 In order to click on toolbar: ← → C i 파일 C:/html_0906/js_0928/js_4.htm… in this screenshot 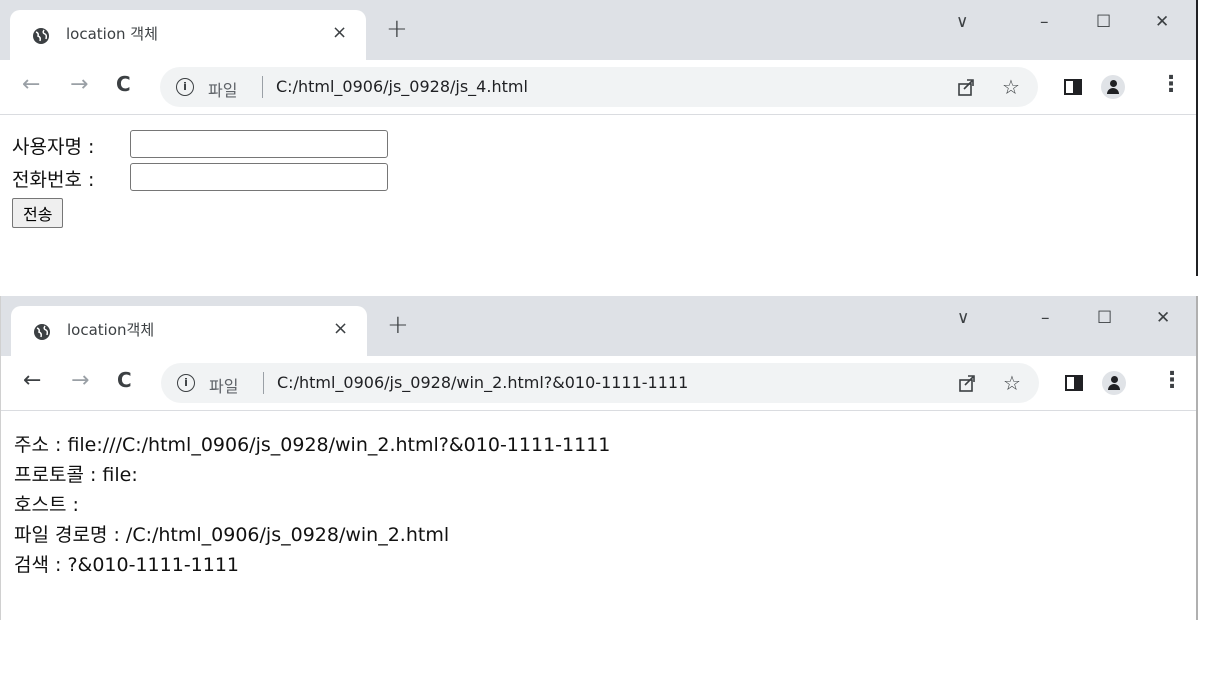, I will do `click(598, 87)`.